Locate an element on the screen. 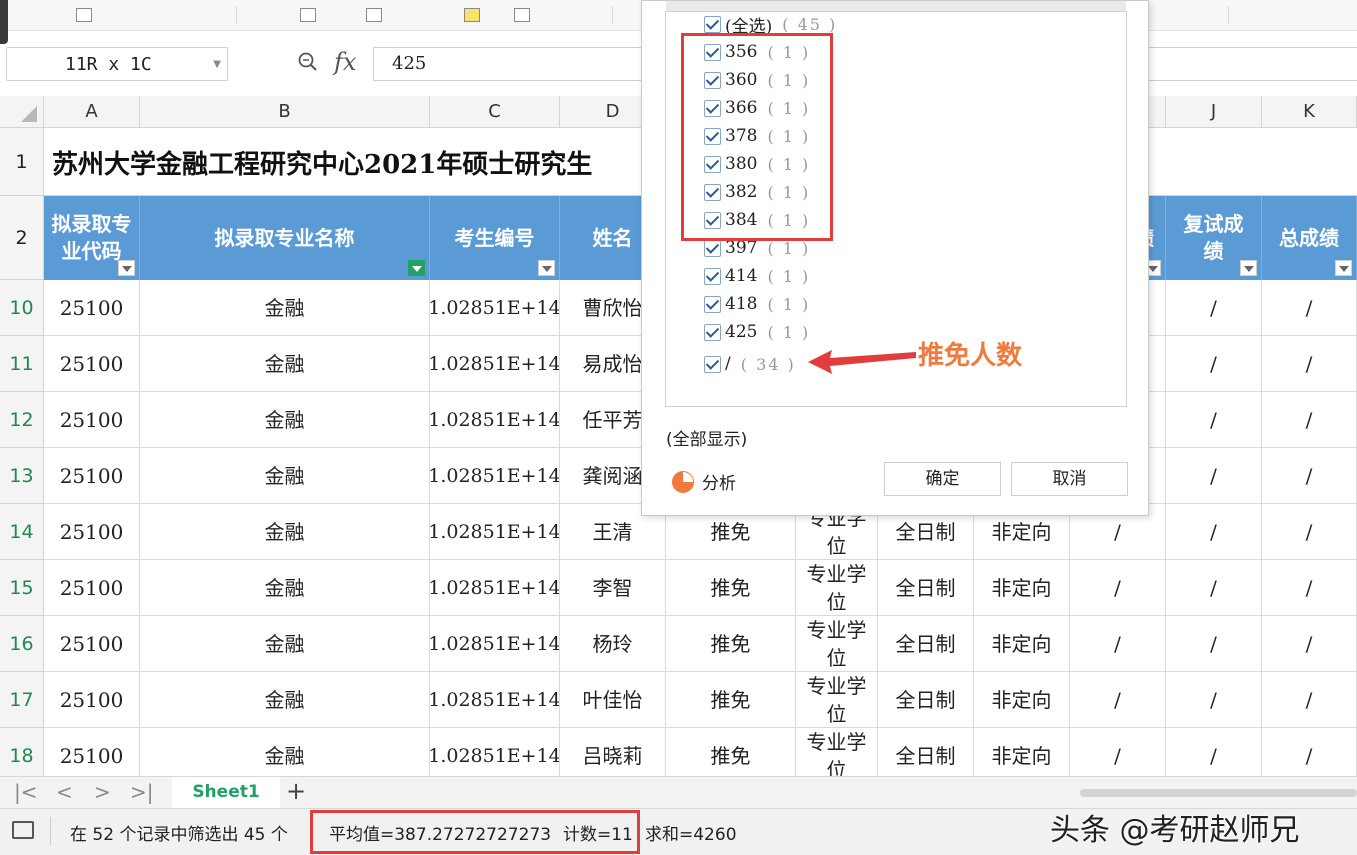  header-major-code: 拟录取专业代码 is located at coordinates (92, 238).